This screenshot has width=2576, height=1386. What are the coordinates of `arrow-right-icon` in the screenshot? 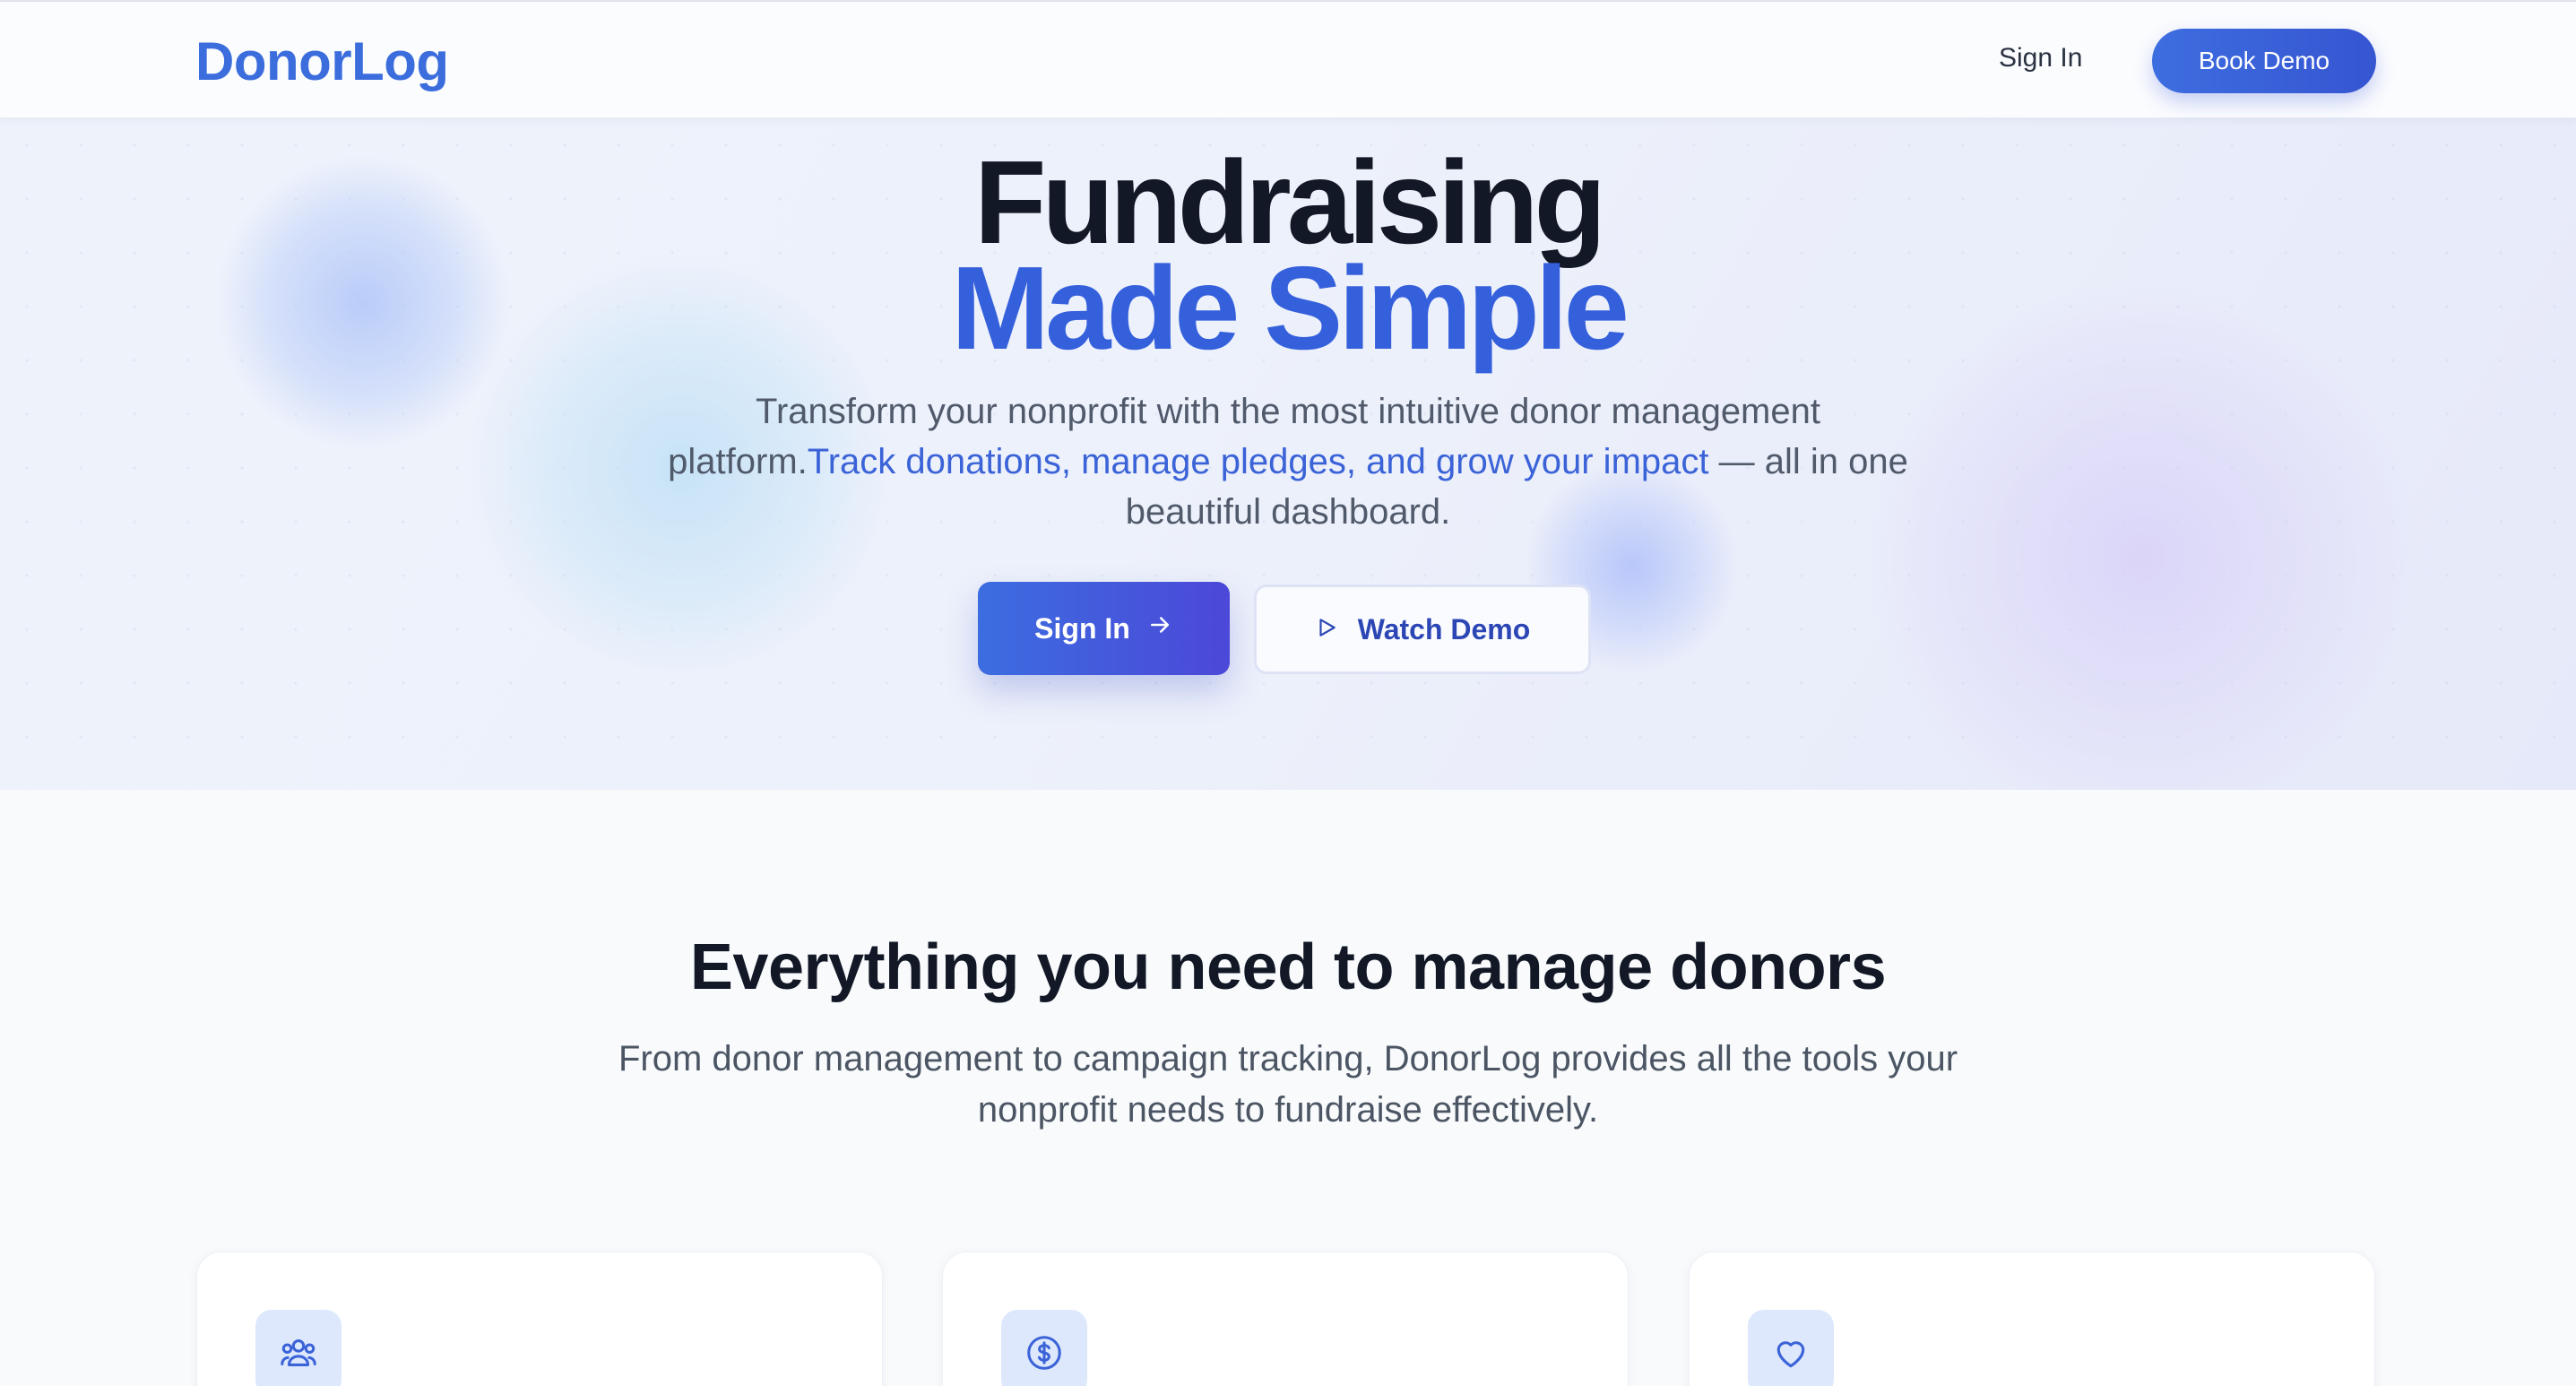 It's located at (1159, 628).